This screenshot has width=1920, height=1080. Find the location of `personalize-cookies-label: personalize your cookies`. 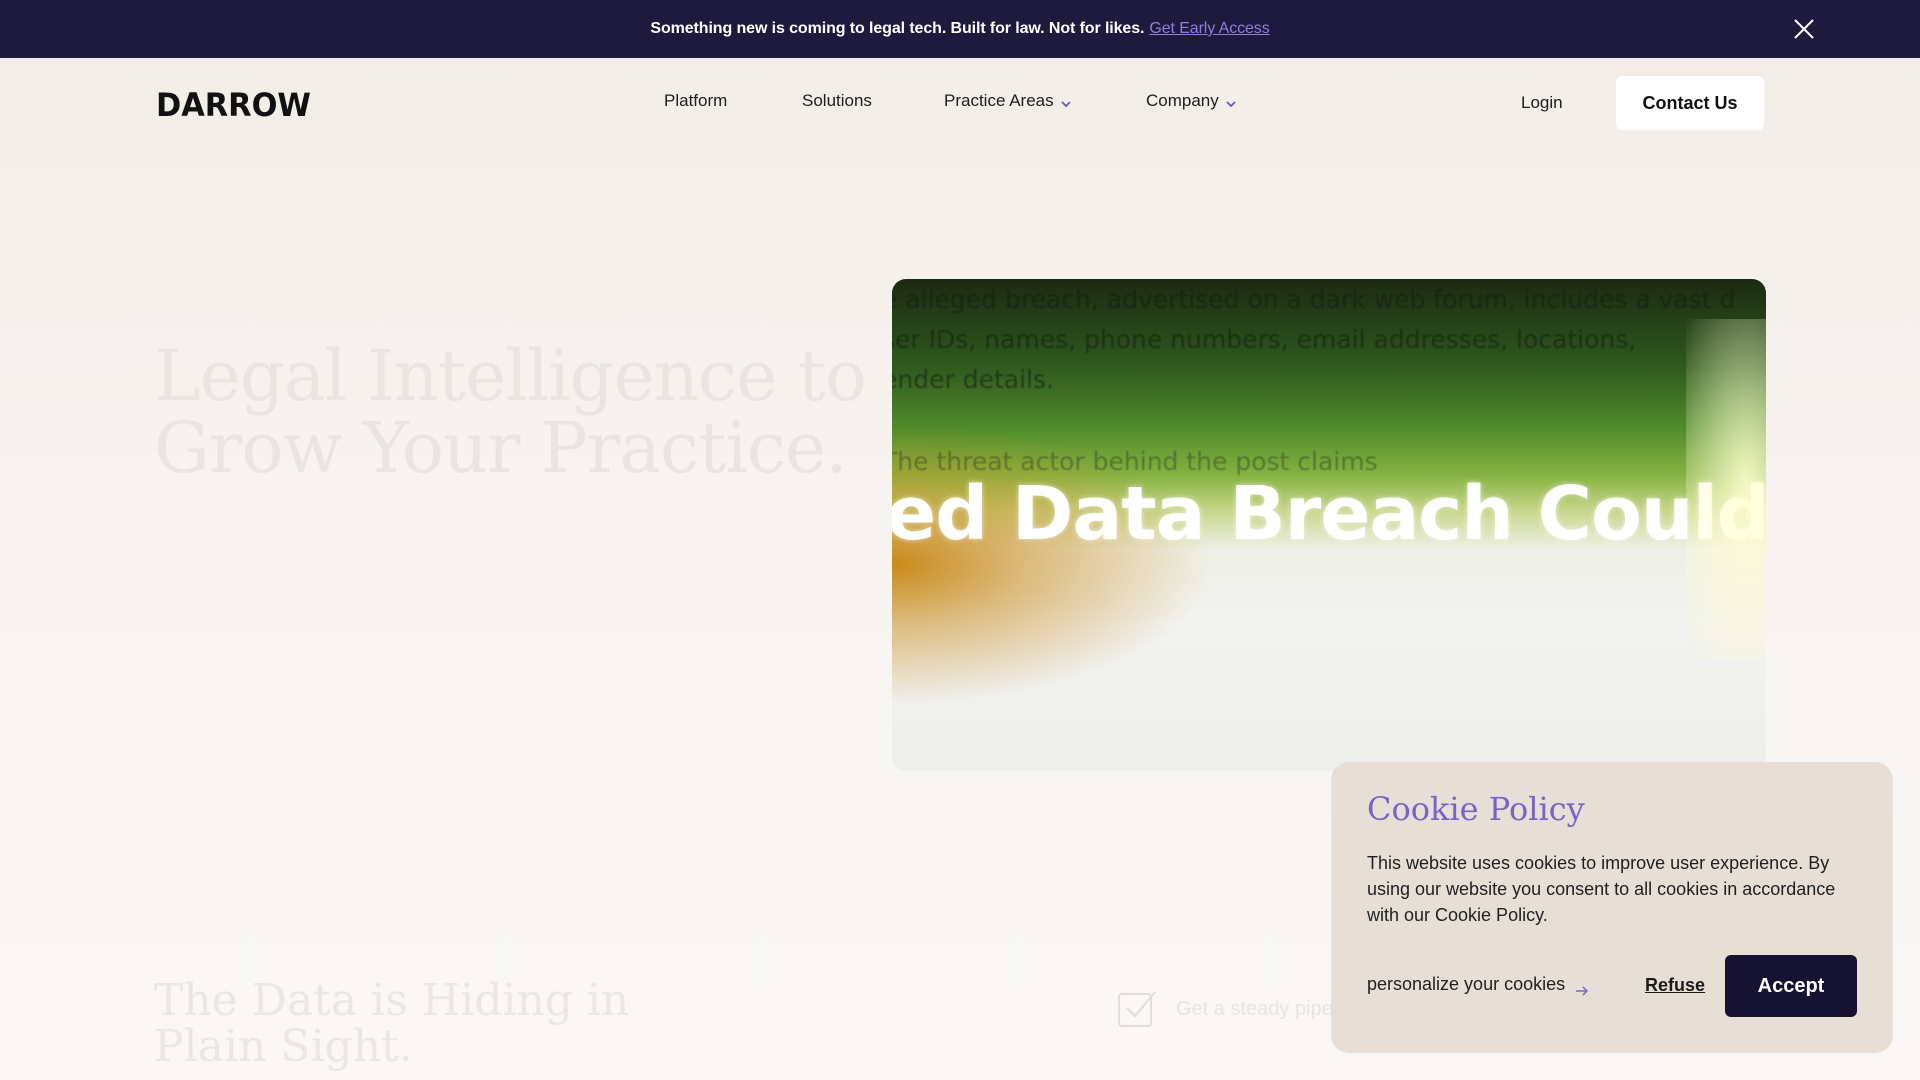

personalize-cookies-label: personalize your cookies is located at coordinates (1466, 984).